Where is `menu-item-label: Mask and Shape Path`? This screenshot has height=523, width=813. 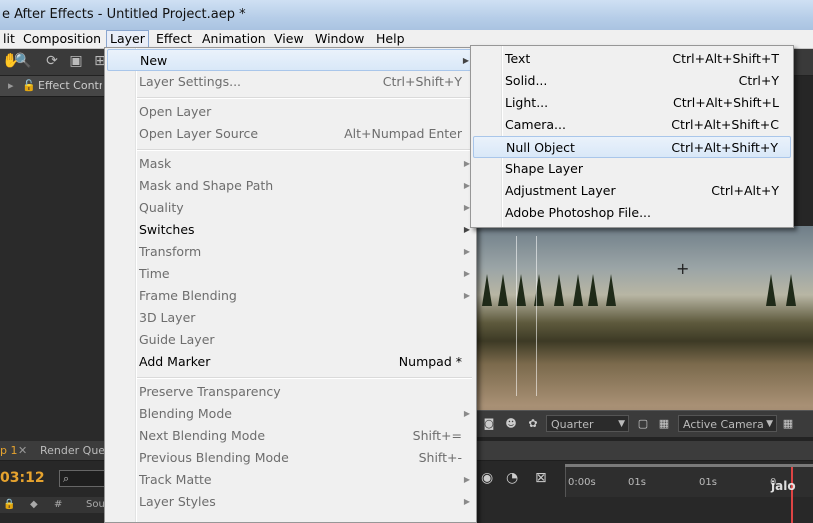 menu-item-label: Mask and Shape Path is located at coordinates (206, 185).